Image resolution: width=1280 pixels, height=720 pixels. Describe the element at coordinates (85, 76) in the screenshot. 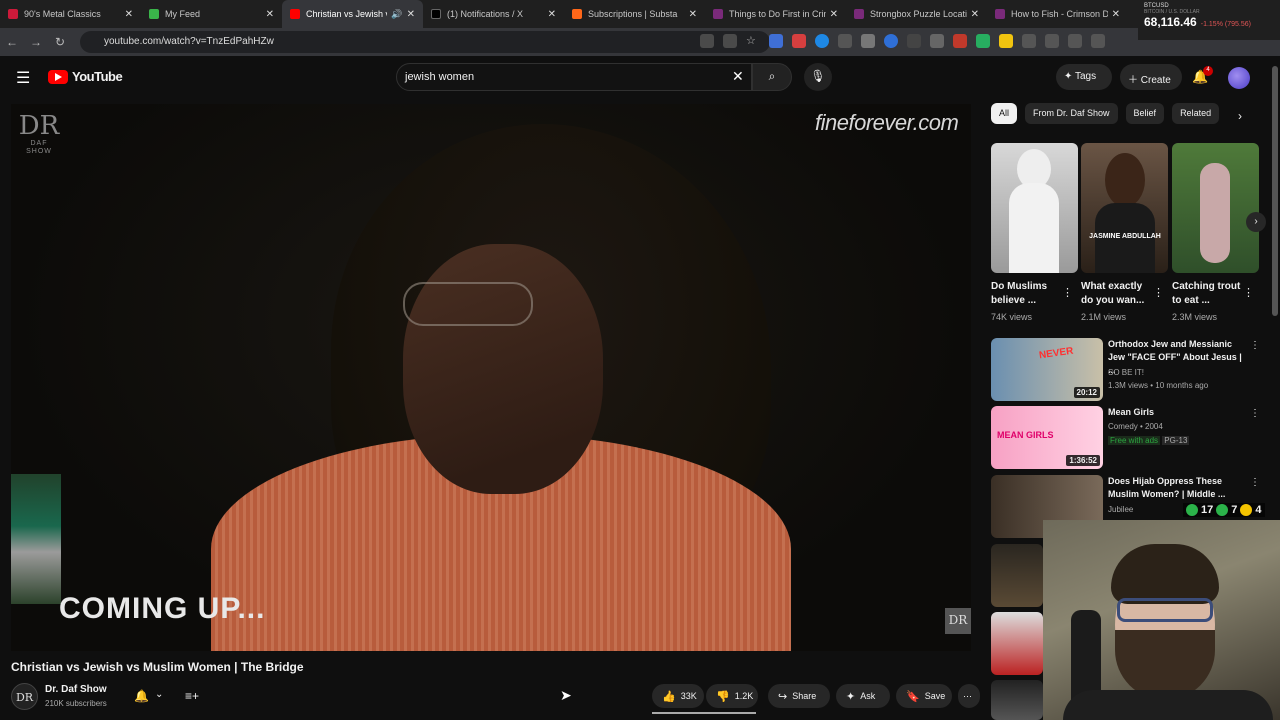

I see `youtube-logo: YouTube` at that location.